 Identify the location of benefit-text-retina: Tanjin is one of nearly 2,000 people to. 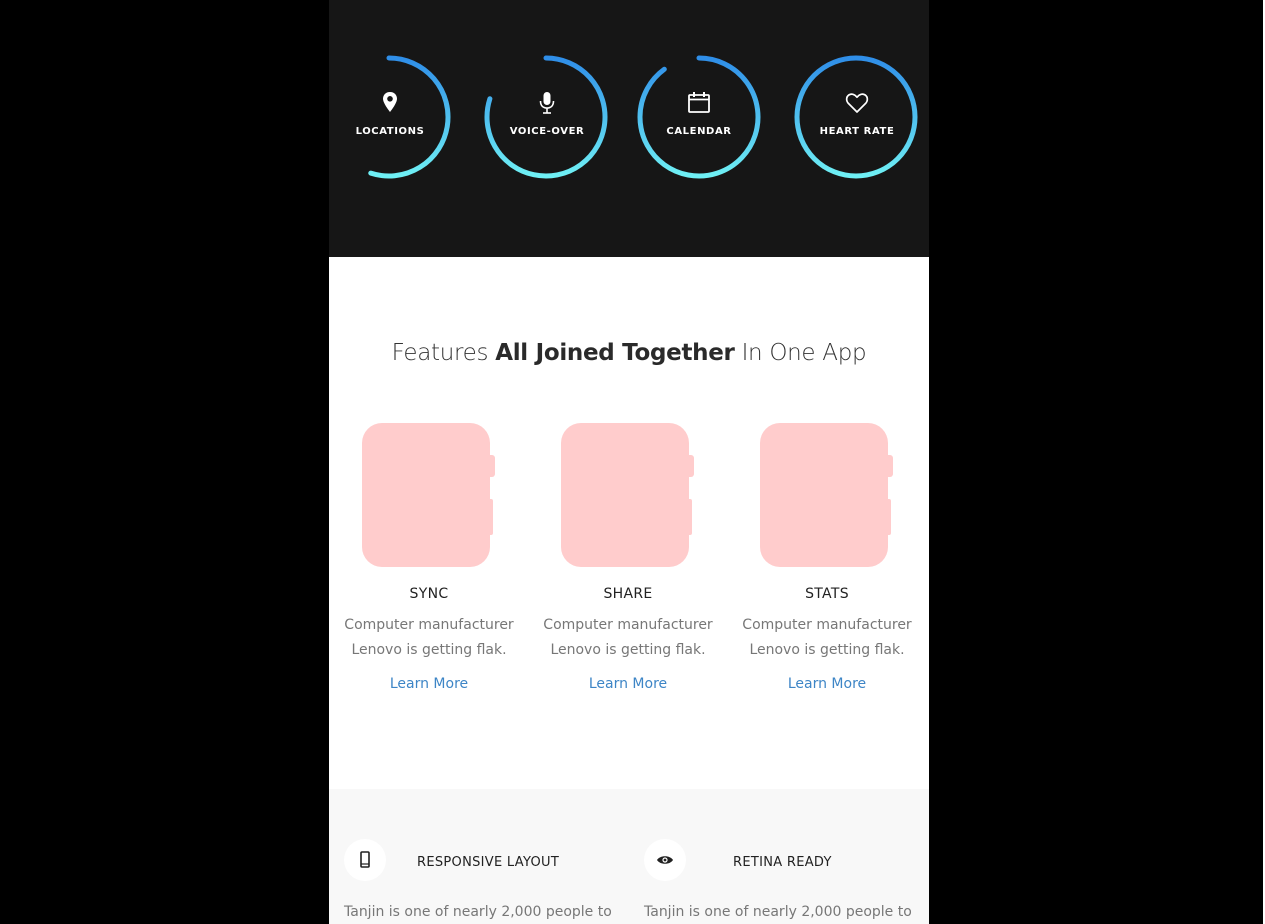
(778, 912).